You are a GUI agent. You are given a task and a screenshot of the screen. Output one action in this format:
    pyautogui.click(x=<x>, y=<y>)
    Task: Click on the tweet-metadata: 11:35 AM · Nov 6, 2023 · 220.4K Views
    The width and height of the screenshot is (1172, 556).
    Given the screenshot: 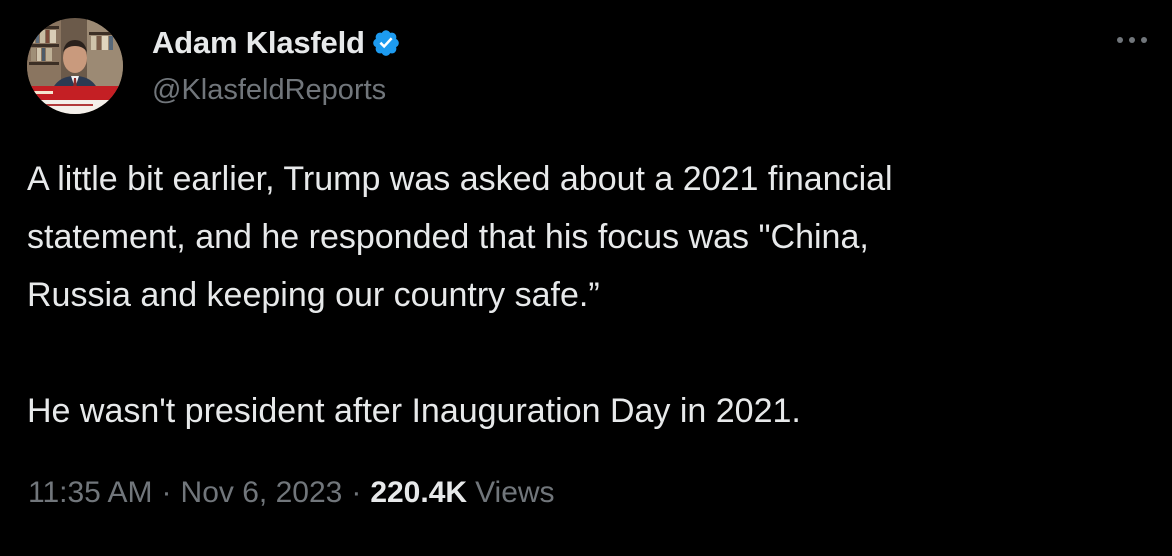 What is the action you would take?
    pyautogui.click(x=291, y=493)
    